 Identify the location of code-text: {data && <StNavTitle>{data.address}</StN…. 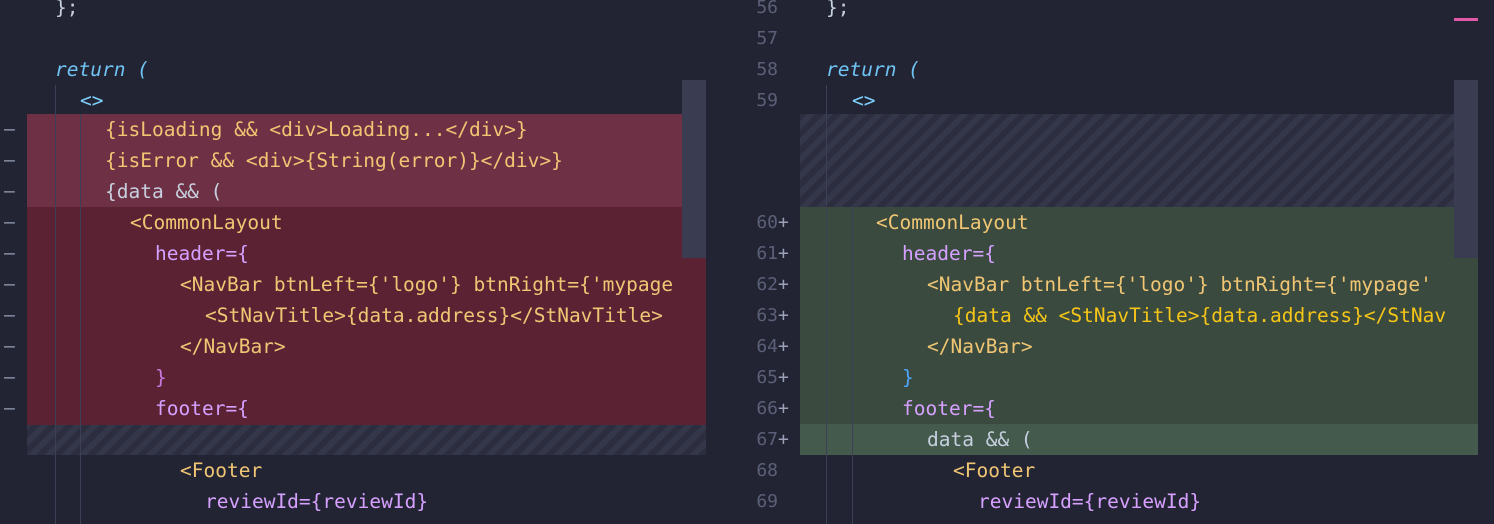
(1200, 315).